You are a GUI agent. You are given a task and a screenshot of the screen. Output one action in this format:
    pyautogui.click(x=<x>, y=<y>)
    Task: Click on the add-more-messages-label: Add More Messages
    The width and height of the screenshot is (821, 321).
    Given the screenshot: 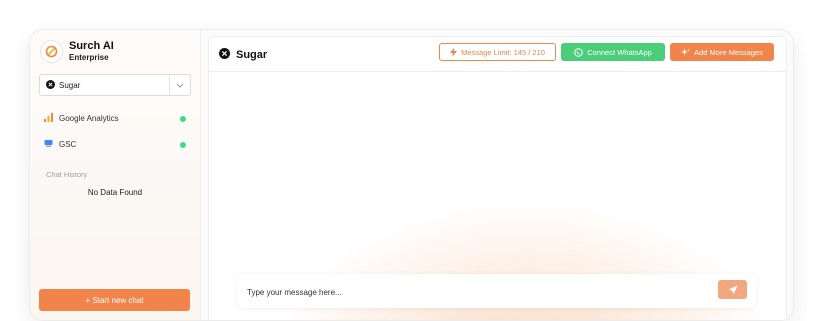 What is the action you would take?
    pyautogui.click(x=728, y=52)
    